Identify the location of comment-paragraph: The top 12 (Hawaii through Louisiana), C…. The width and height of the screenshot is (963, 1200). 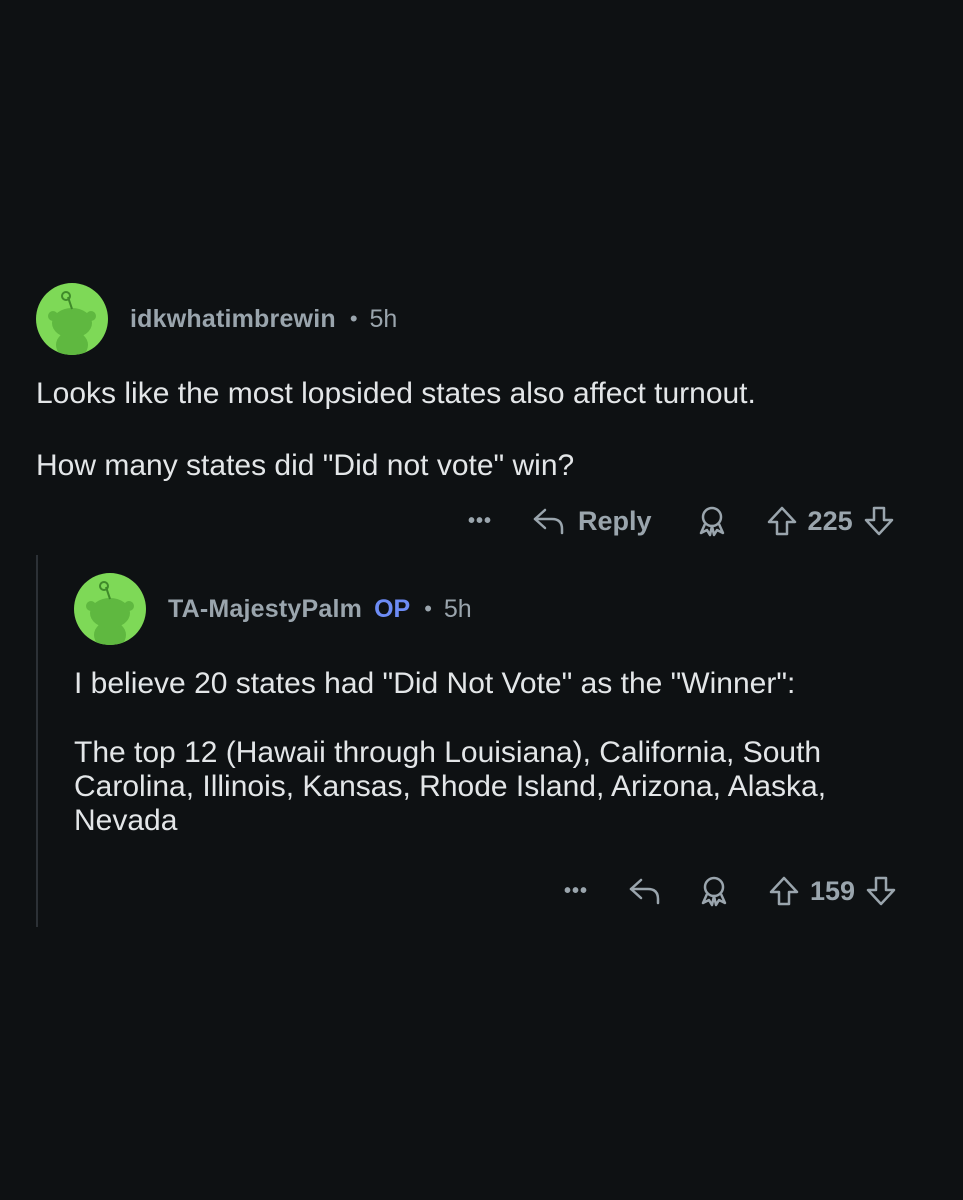
(450, 786).